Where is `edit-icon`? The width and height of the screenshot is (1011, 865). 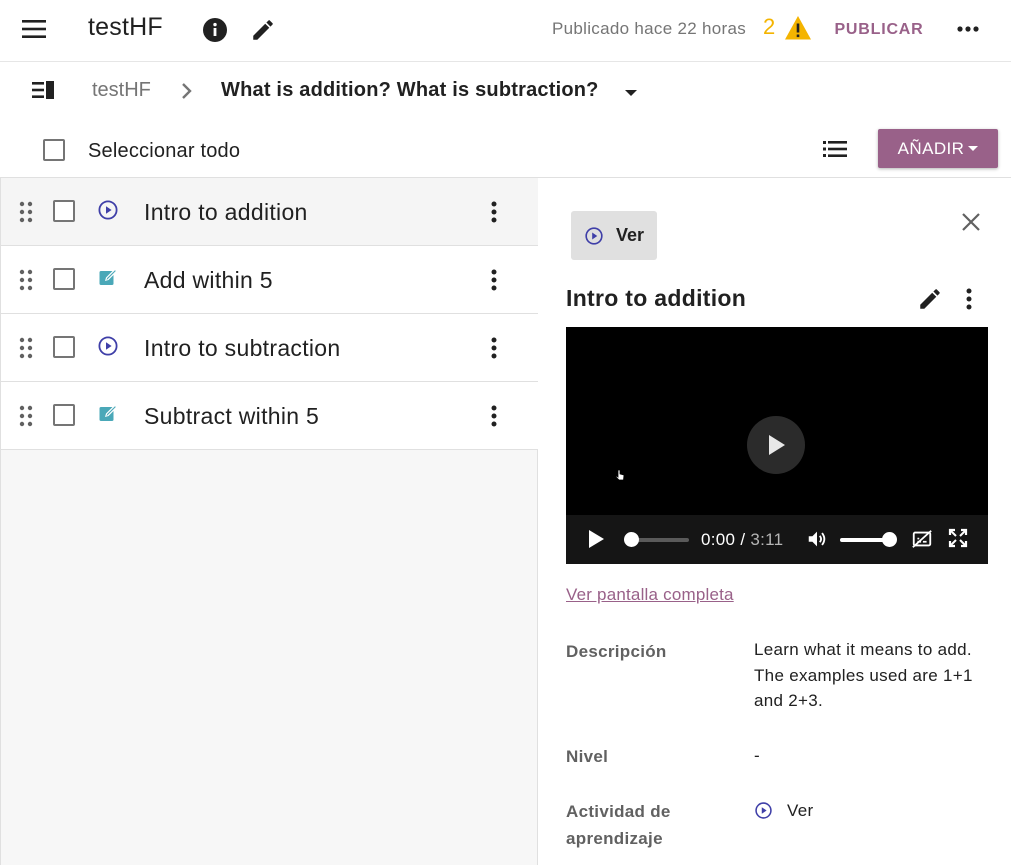
edit-icon is located at coordinates (930, 299).